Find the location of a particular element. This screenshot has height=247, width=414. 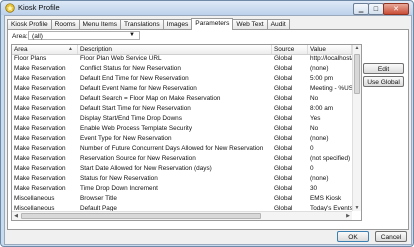

chevron-down-icon: ▼ is located at coordinates (132, 35).